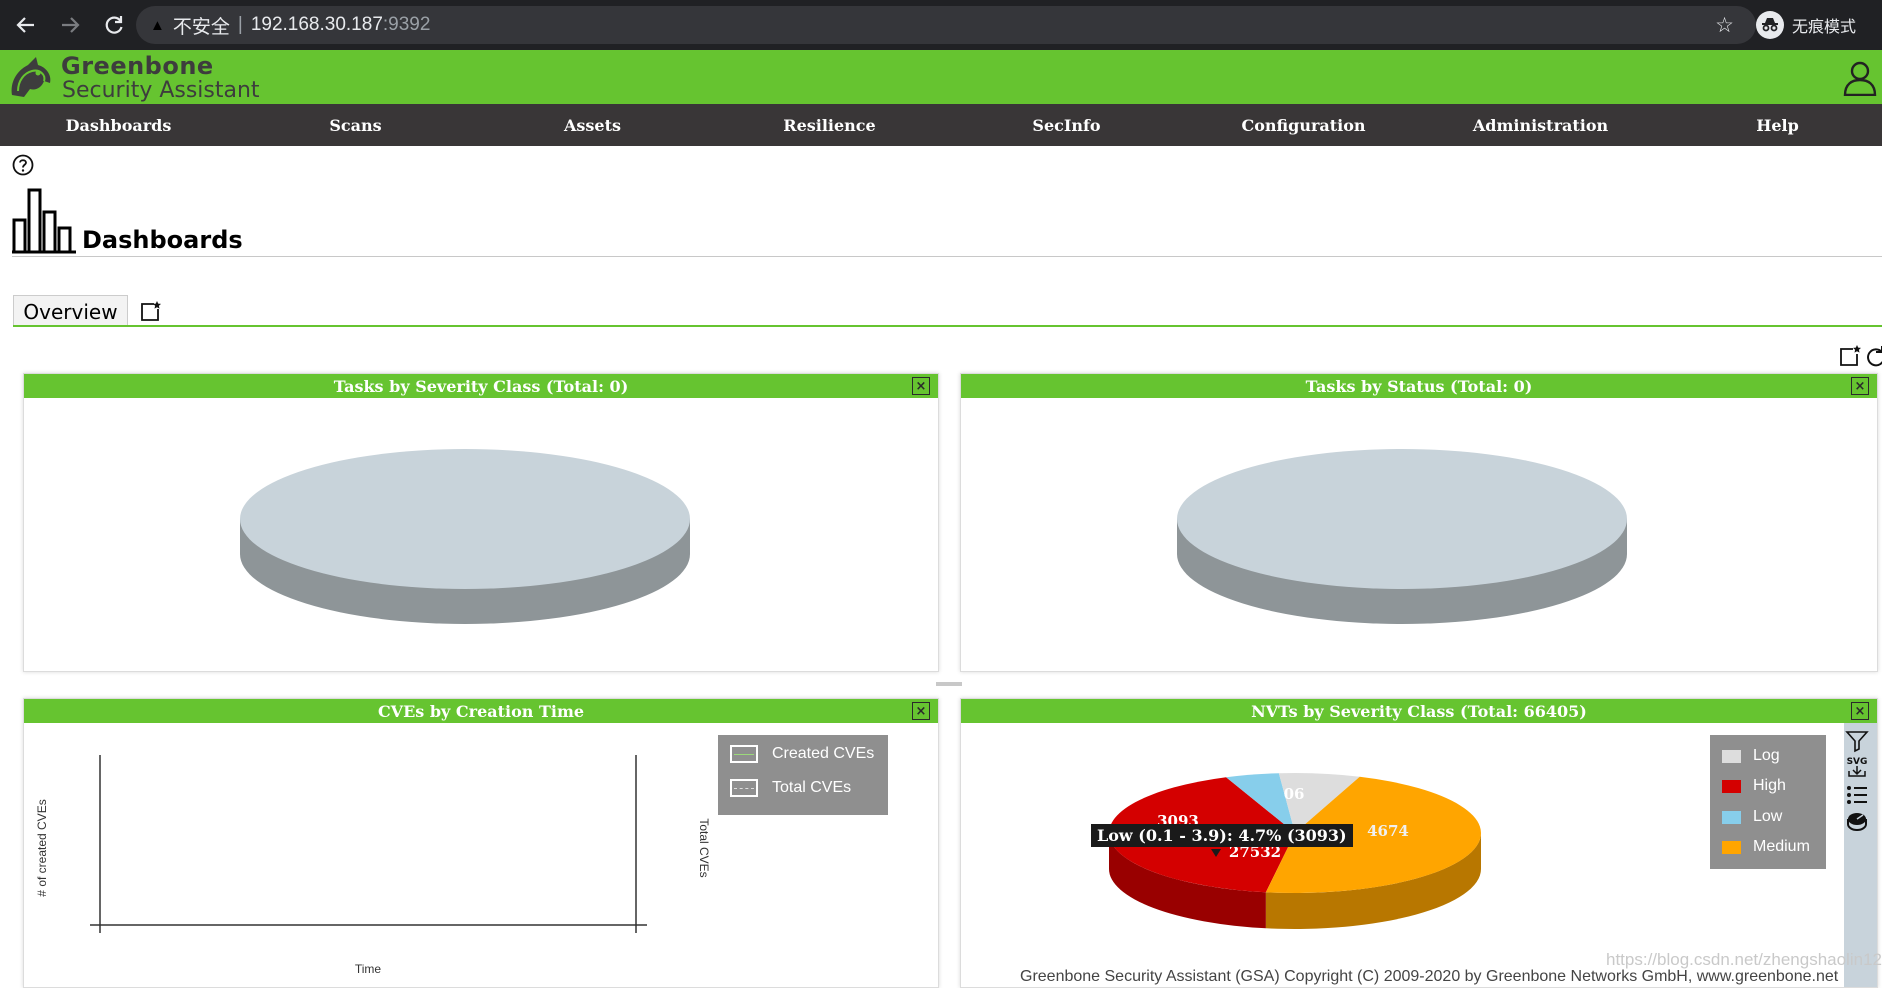 The image size is (1882, 988). What do you see at coordinates (1857, 821) in the screenshot?
I see `pie-3d-toggle-icon` at bounding box center [1857, 821].